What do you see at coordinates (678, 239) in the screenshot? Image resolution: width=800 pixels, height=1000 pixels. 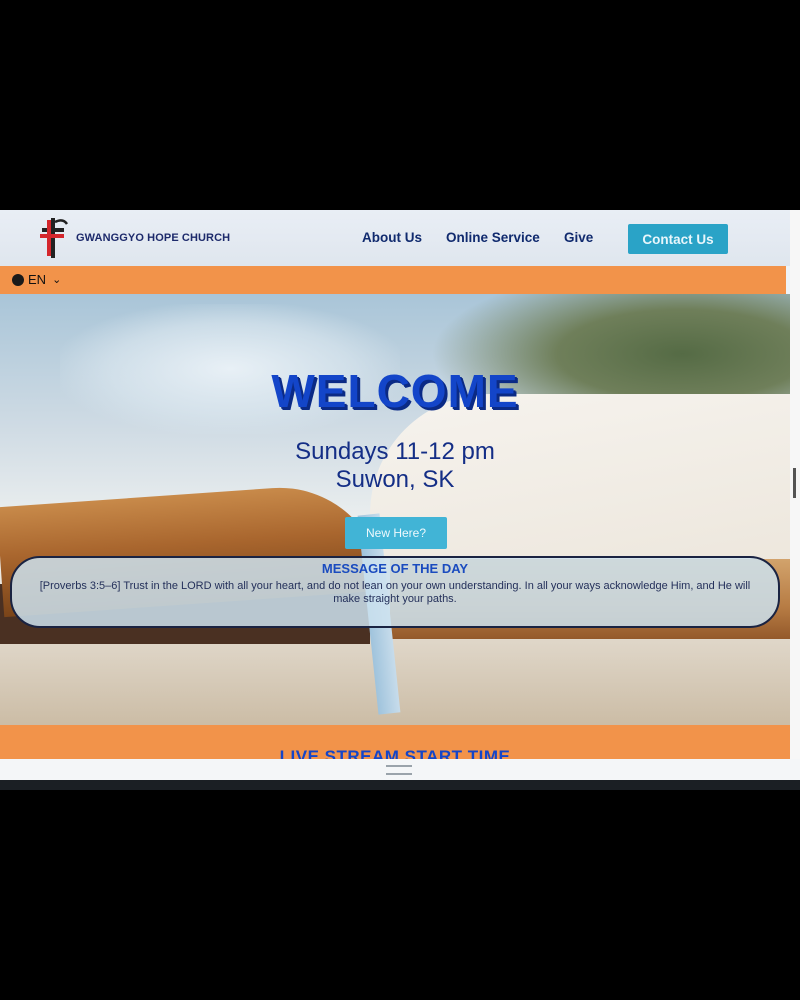 I see `contact-us-button: Contact Us` at bounding box center [678, 239].